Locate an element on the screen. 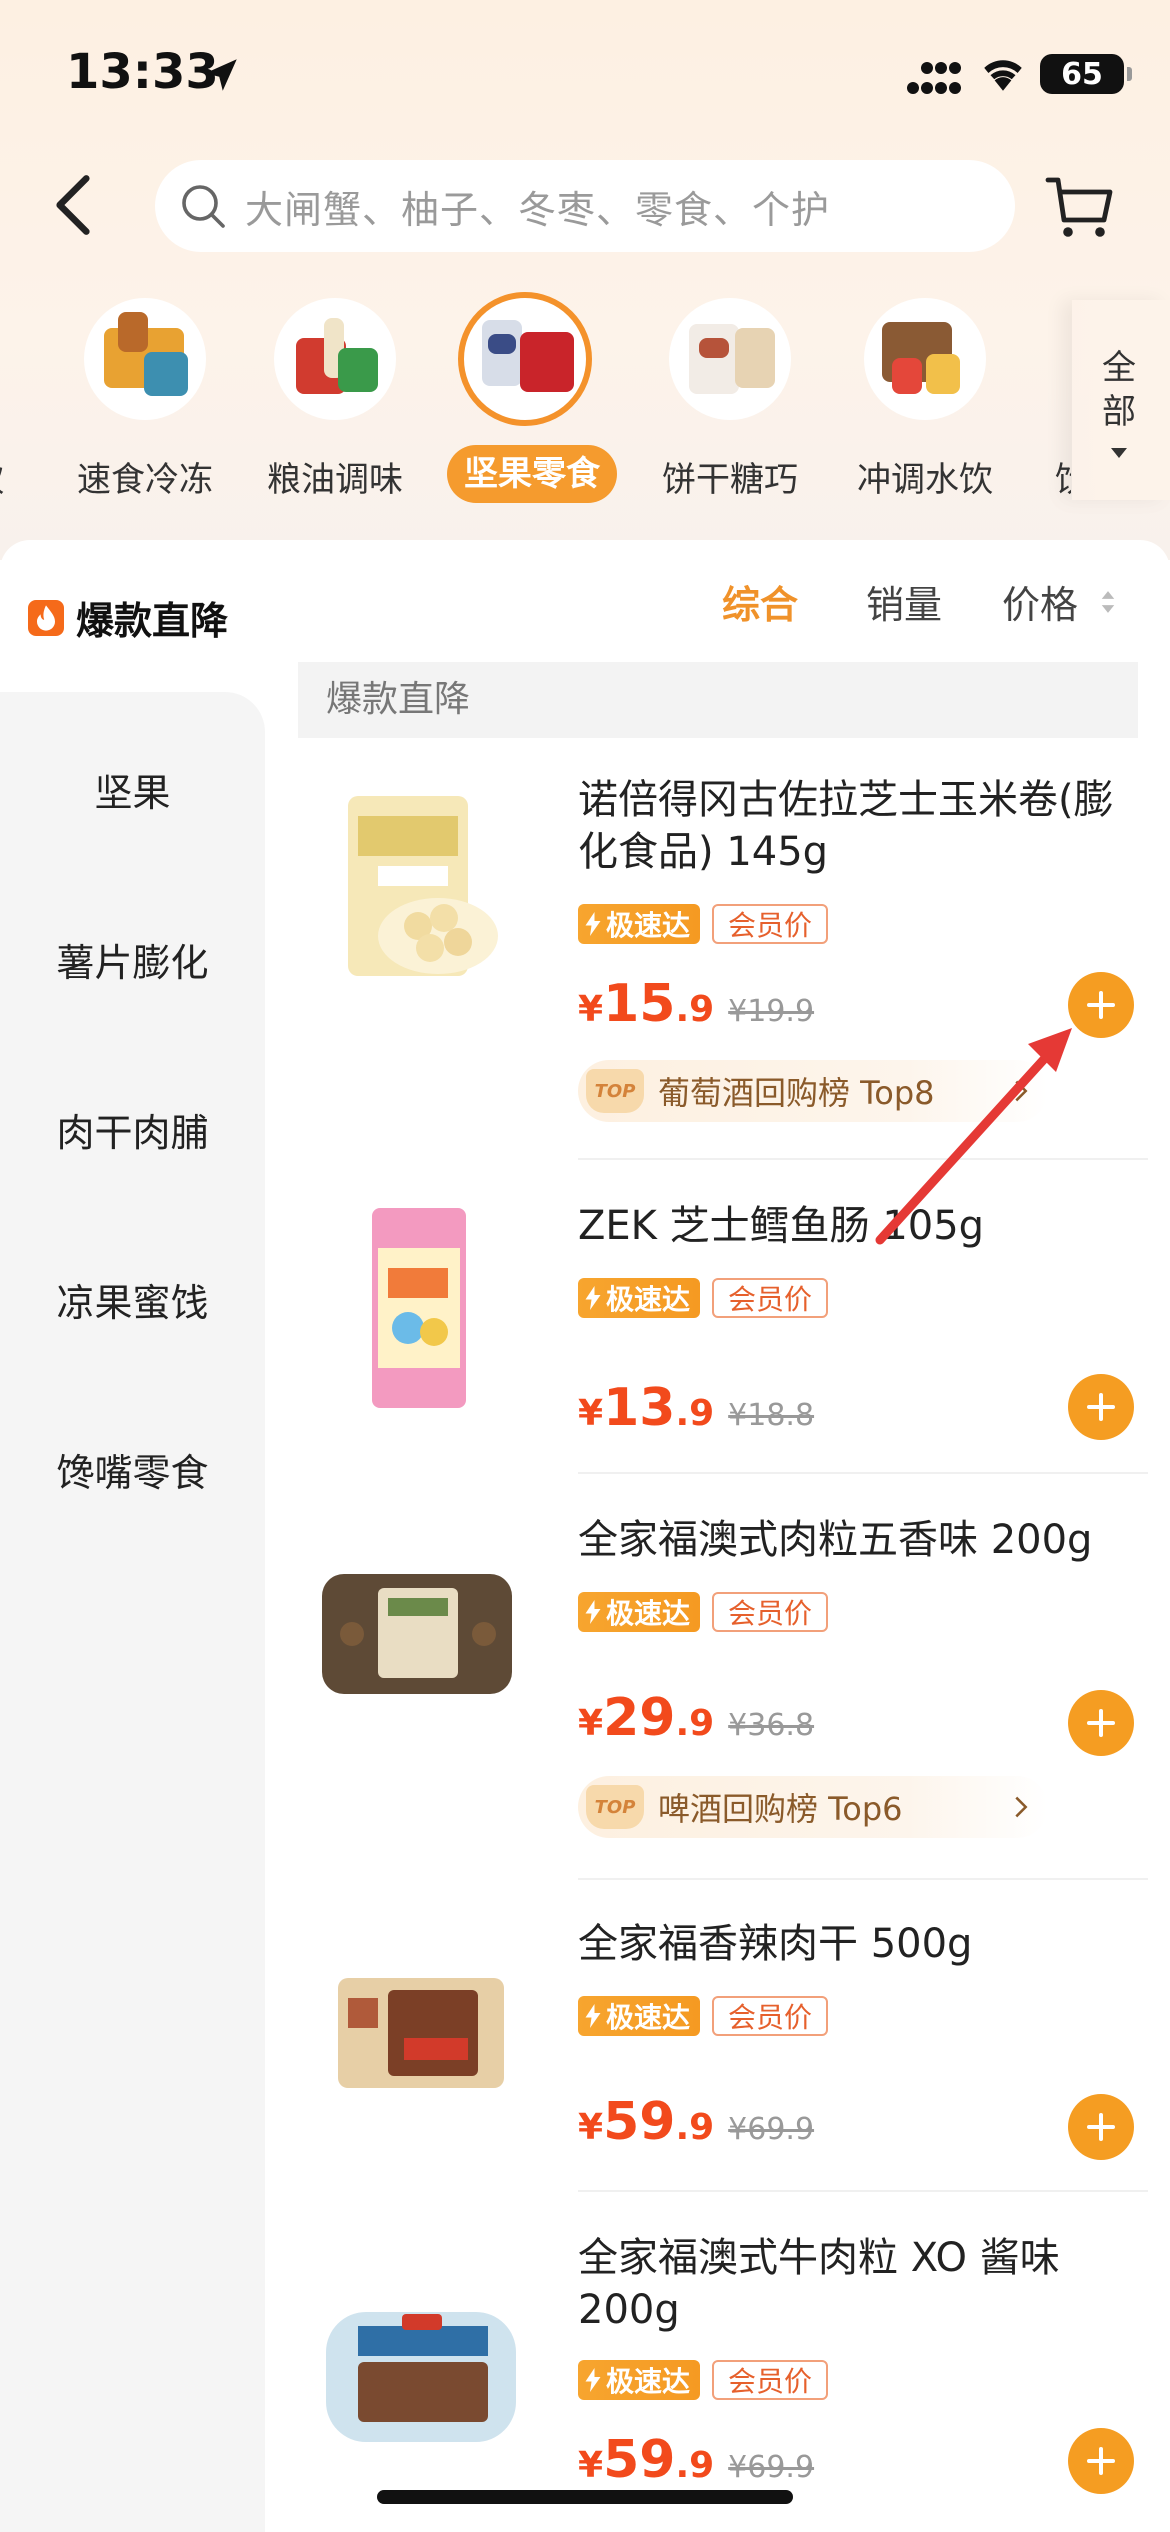 Image resolution: width=1170 pixels, height=2532 pixels. annotation-arrow-icon is located at coordinates (973, 1136).